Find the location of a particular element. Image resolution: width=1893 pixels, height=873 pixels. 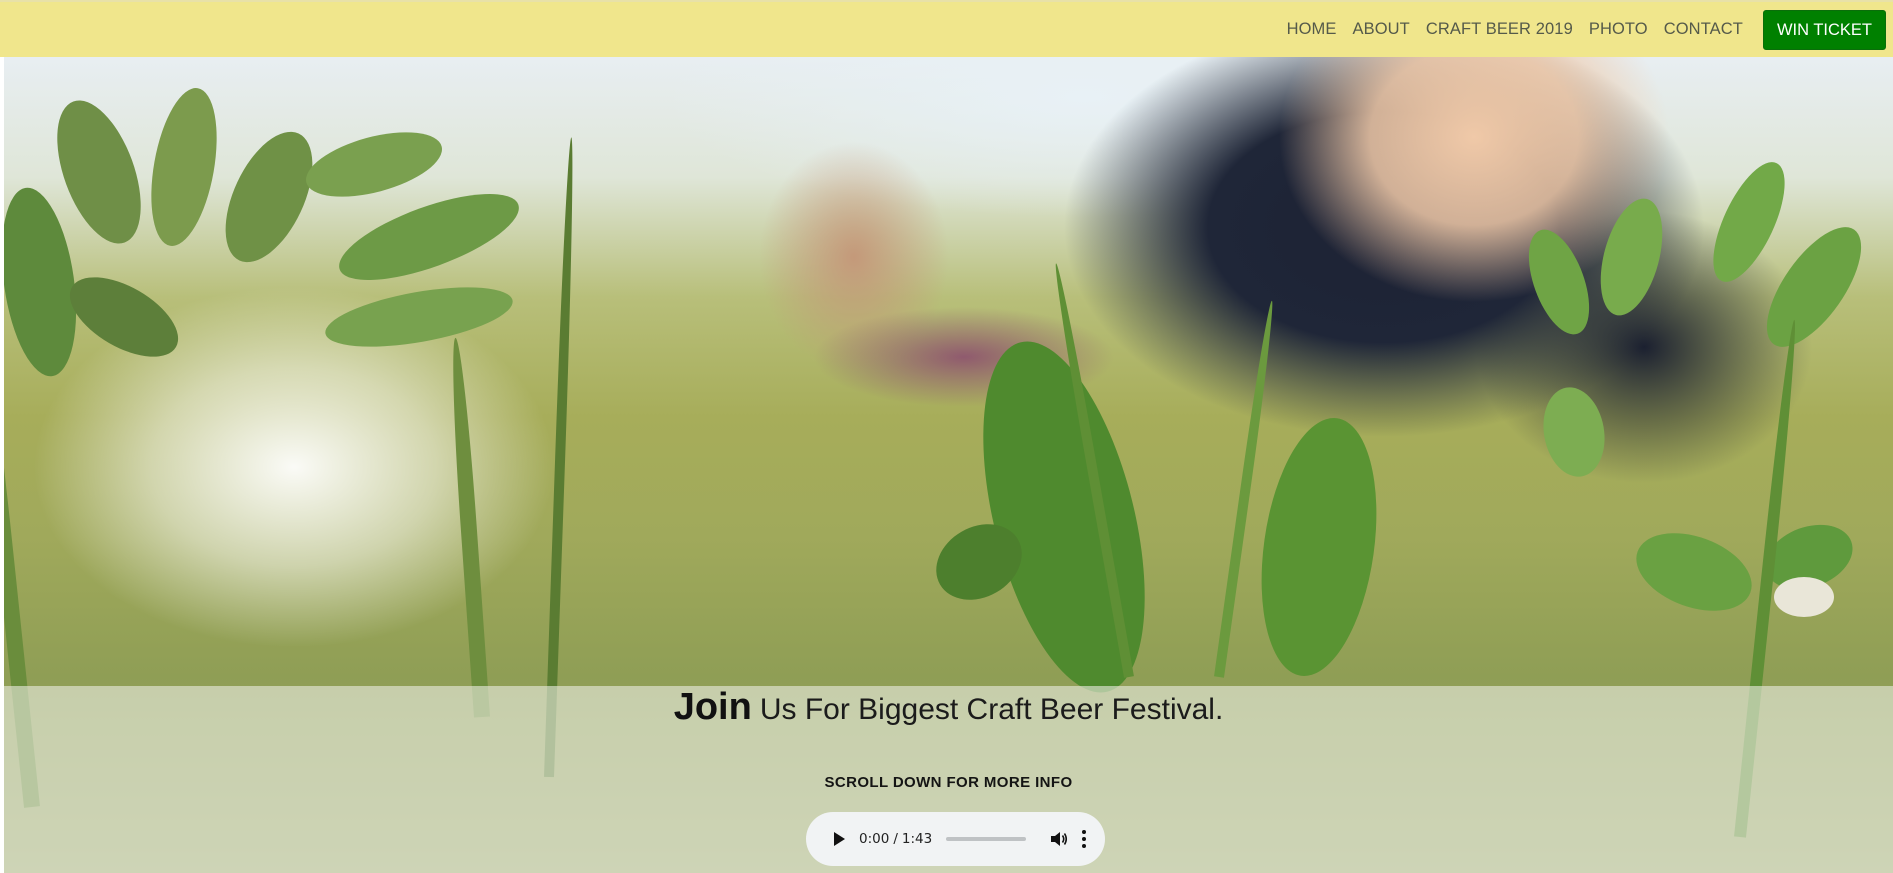

play-icon is located at coordinates (839, 839).